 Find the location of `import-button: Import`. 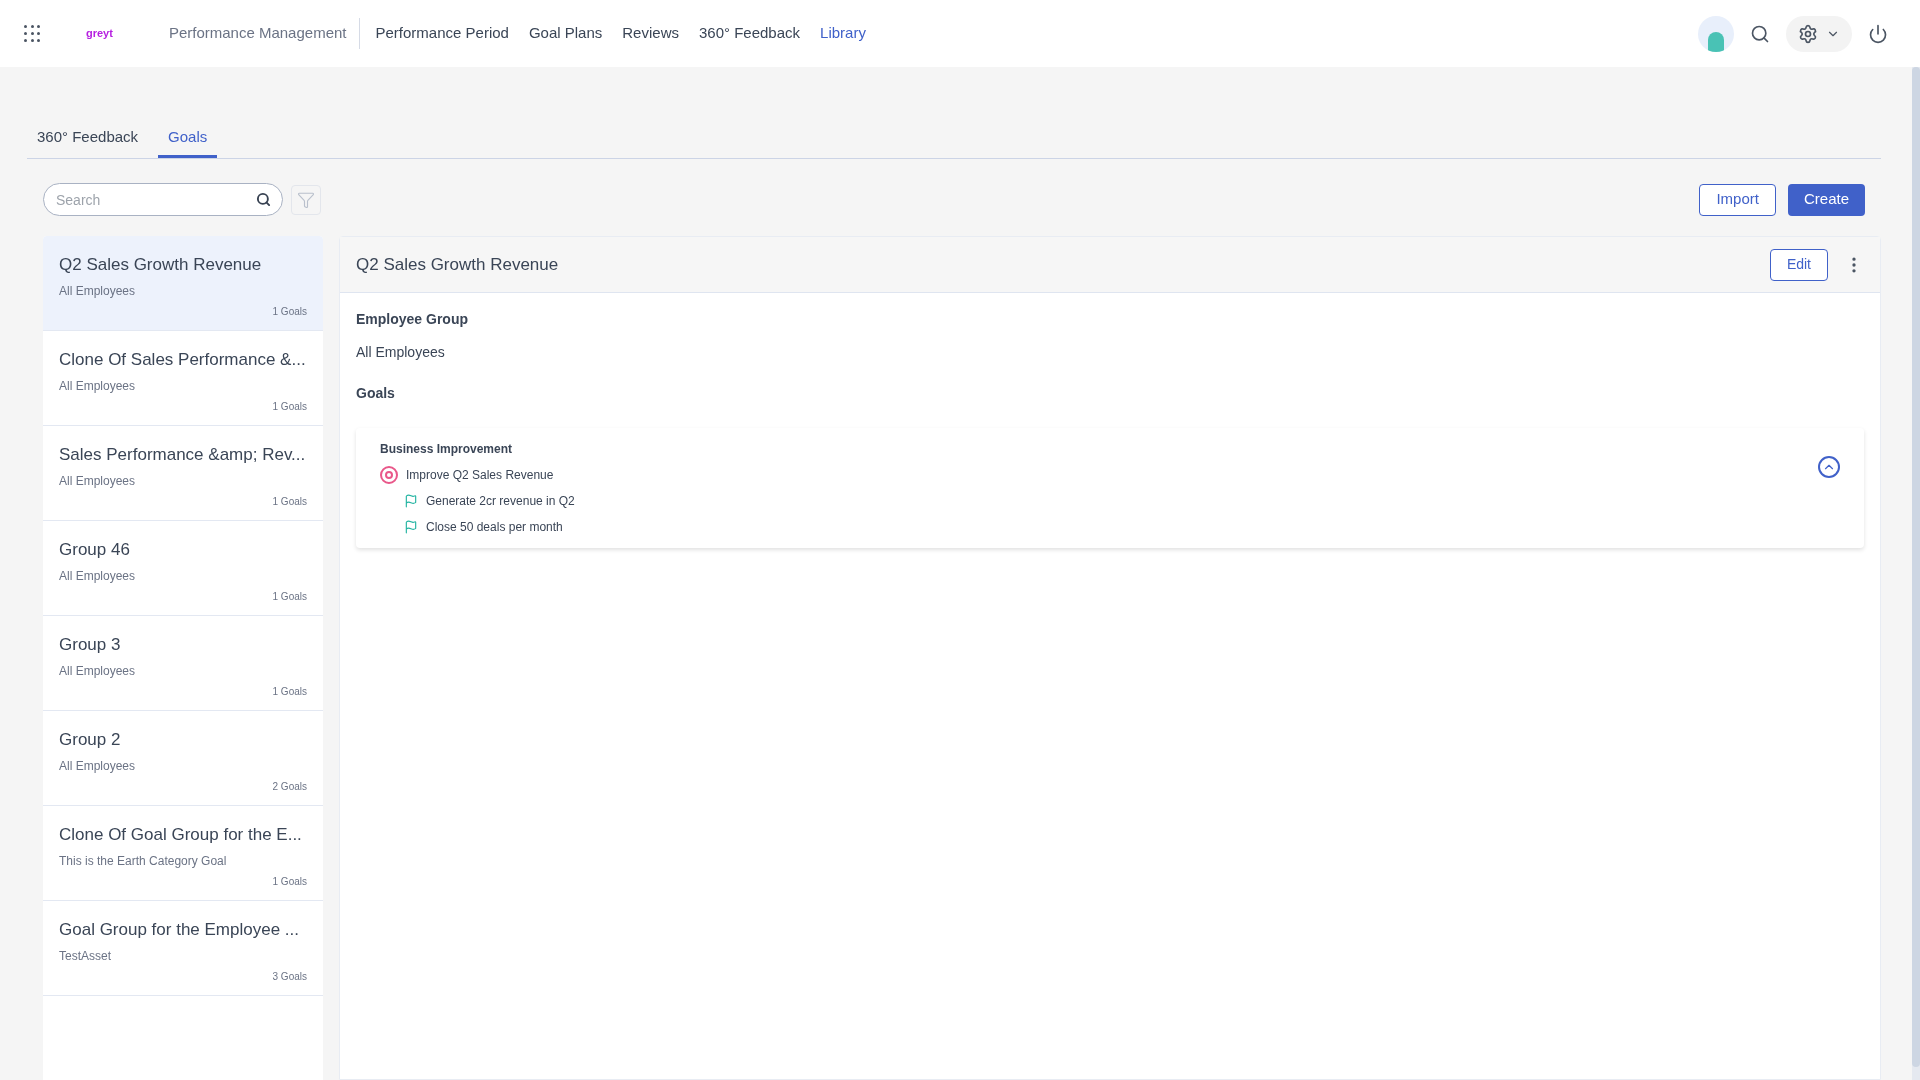

import-button: Import is located at coordinates (1737, 199).